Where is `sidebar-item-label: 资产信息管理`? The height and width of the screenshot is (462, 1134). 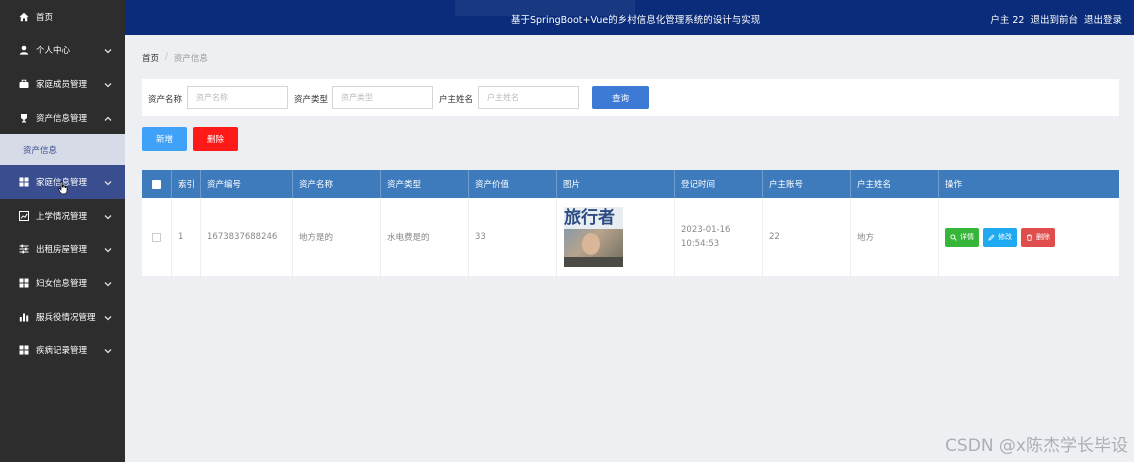
sidebar-item-label: 资产信息管理 is located at coordinates (62, 118).